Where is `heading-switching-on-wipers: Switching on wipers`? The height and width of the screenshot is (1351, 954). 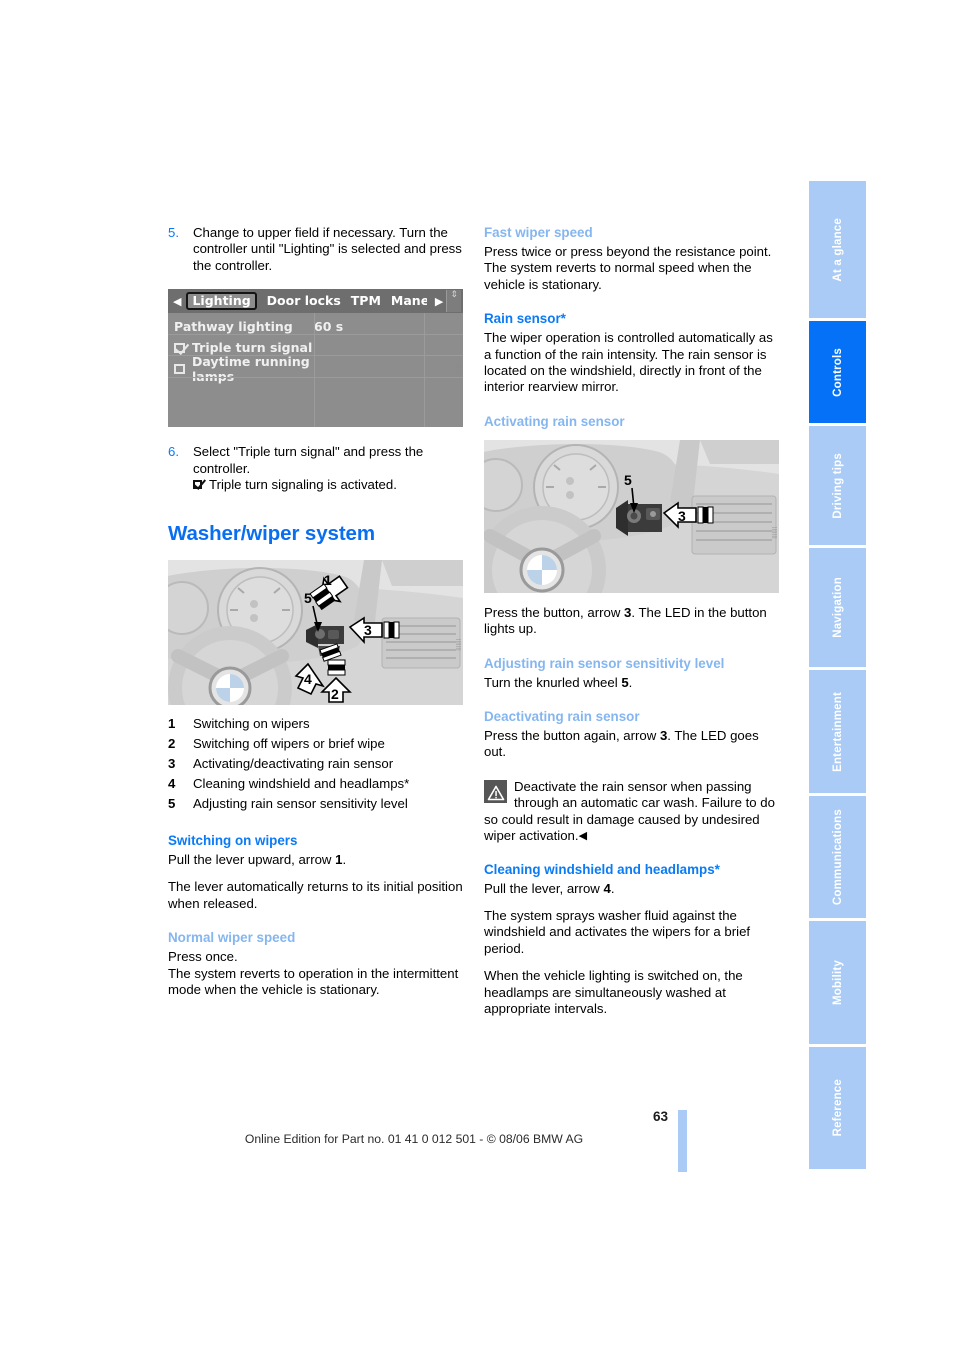
heading-switching-on-wipers: Switching on wipers is located at coordinates (233, 840).